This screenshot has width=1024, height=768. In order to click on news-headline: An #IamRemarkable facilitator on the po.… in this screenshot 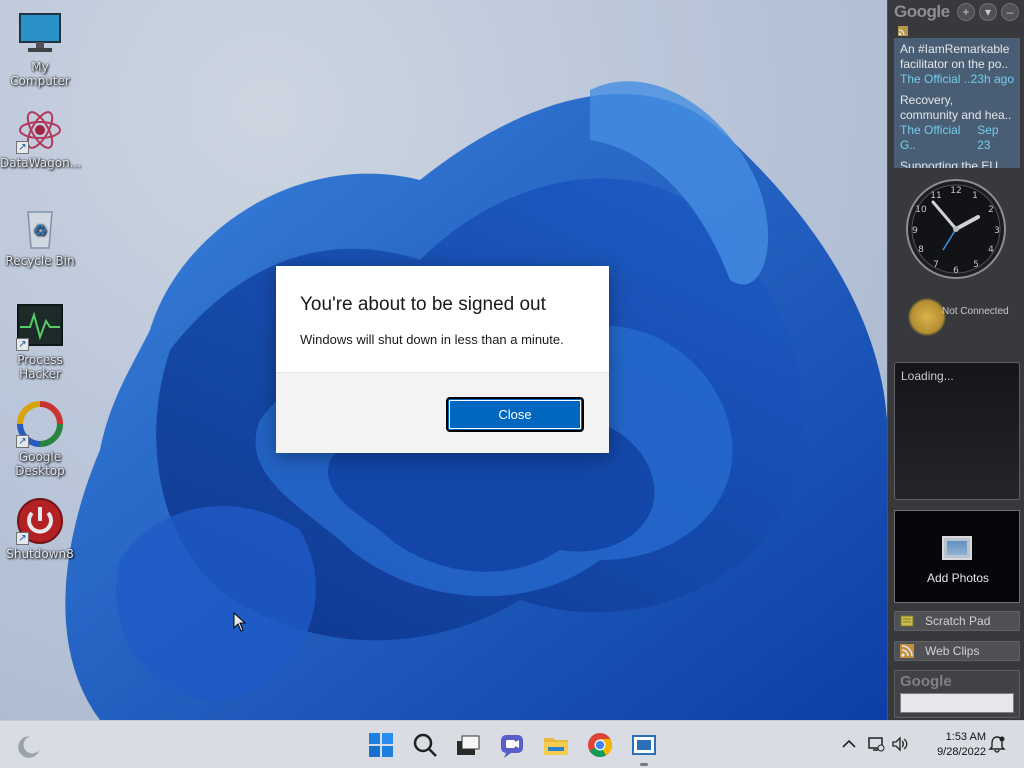, I will do `click(955, 56)`.